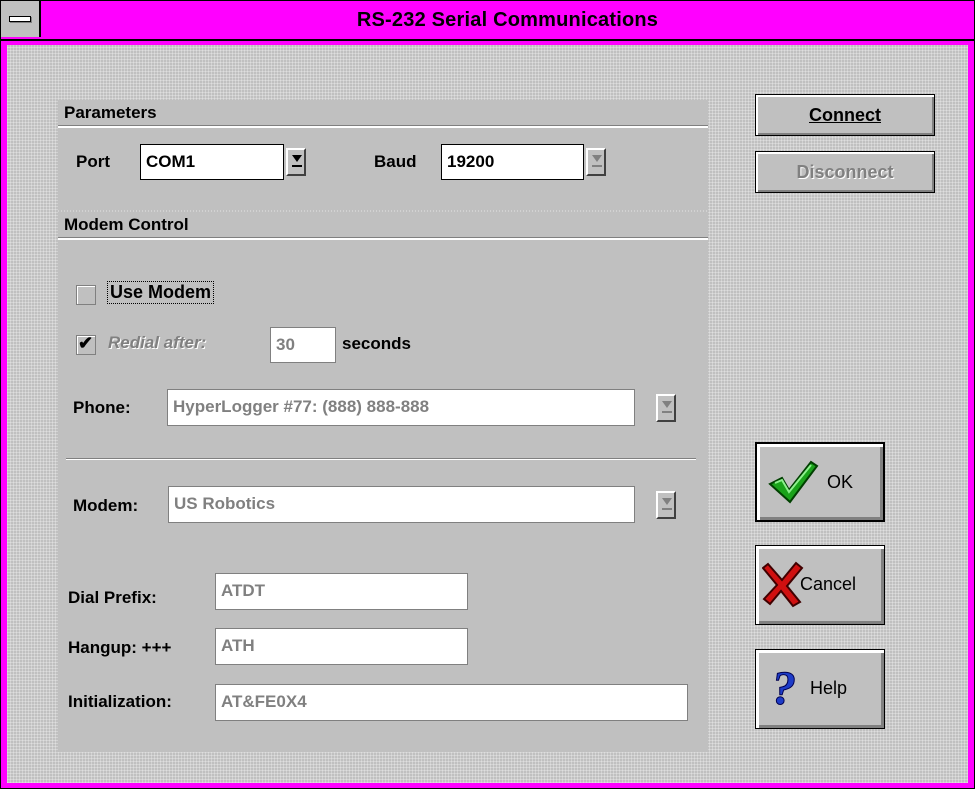 The height and width of the screenshot is (789, 975). Describe the element at coordinates (212, 162) in the screenshot. I see `port-select: COM1` at that location.